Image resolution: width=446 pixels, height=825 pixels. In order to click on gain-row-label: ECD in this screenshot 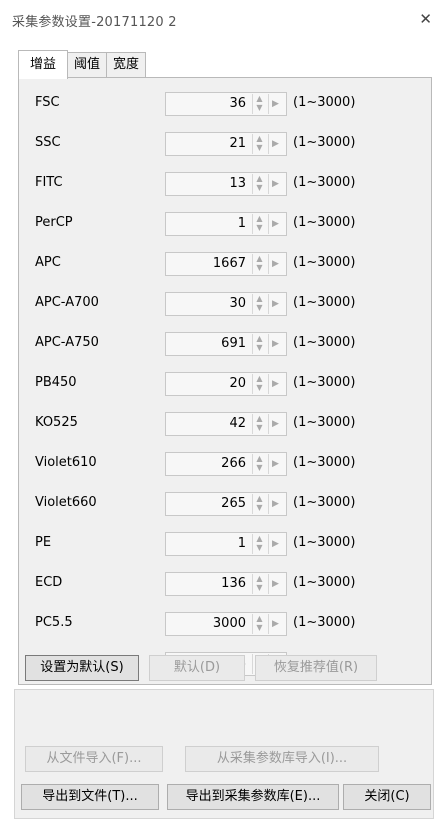, I will do `click(49, 582)`.